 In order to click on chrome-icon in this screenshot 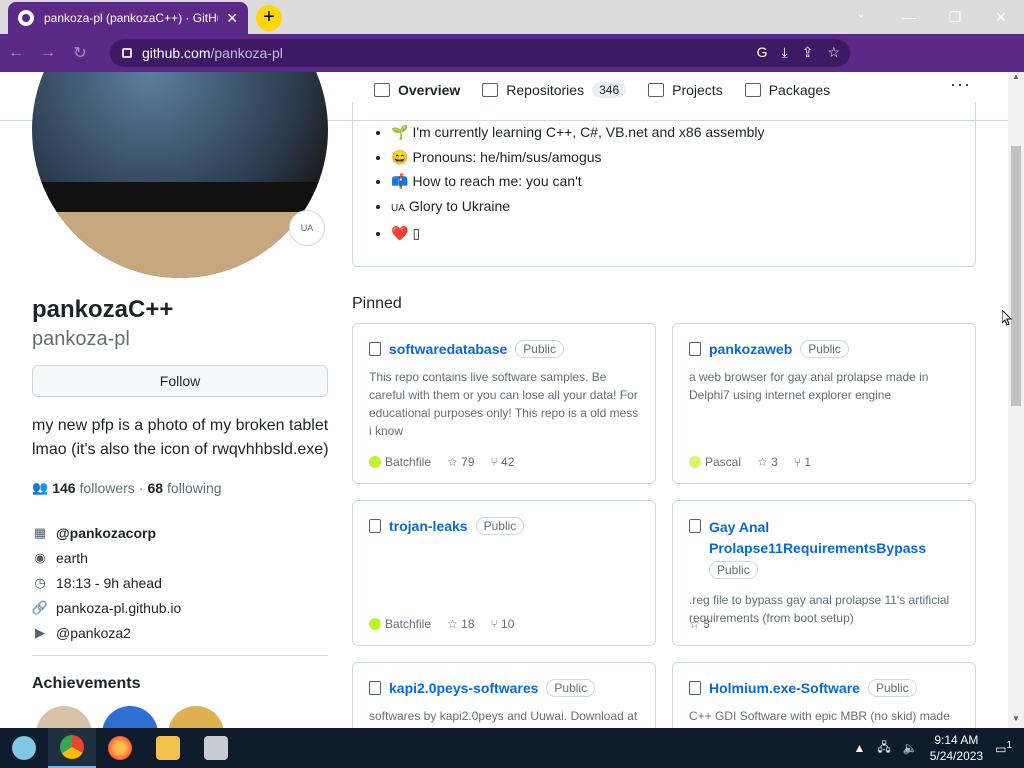, I will do `click(72, 747)`.